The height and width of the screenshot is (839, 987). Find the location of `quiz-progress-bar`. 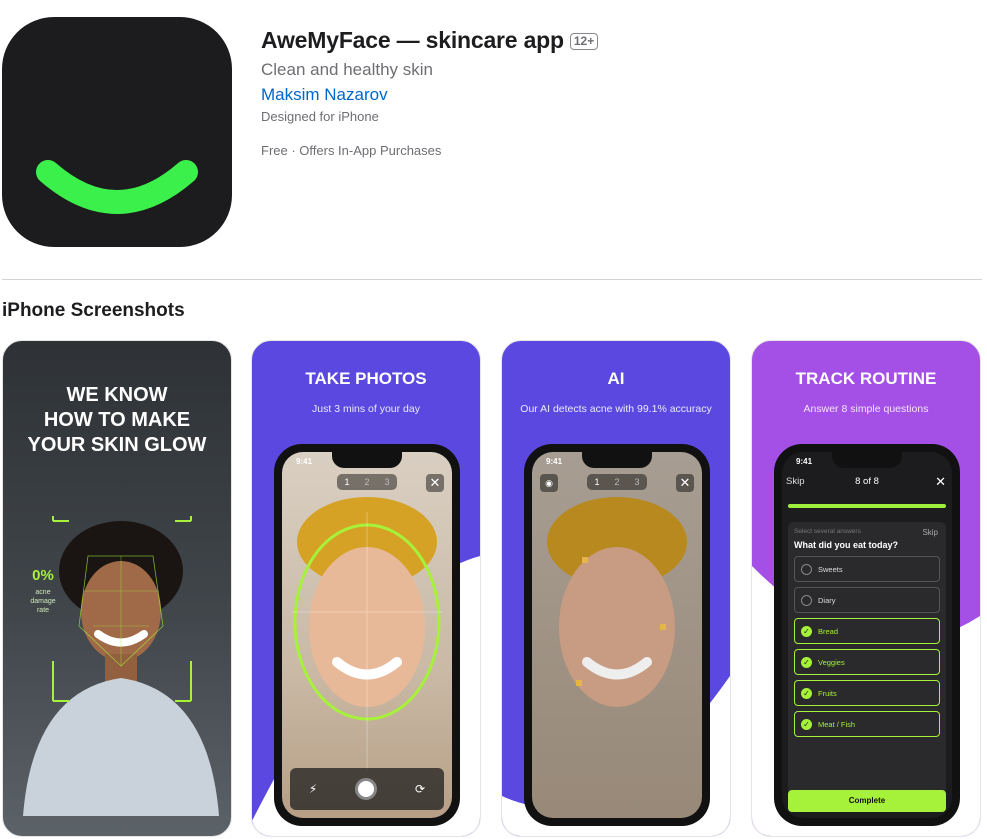

quiz-progress-bar is located at coordinates (867, 506).